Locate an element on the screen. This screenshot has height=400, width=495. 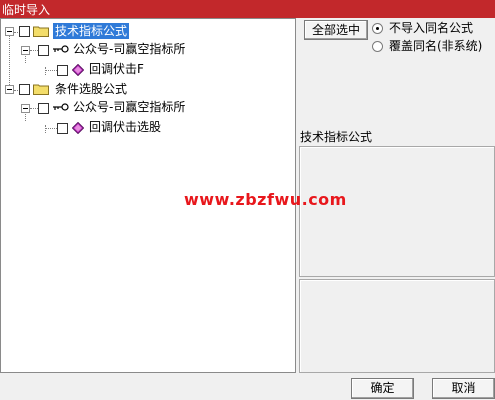
cancel-button: 取消 is located at coordinates (463, 388).